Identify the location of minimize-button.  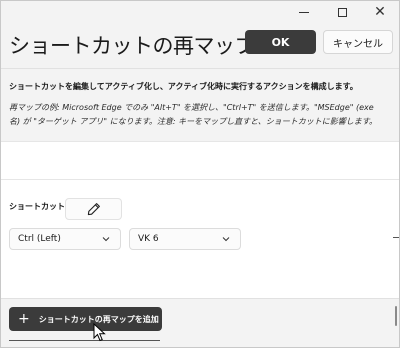
(304, 12).